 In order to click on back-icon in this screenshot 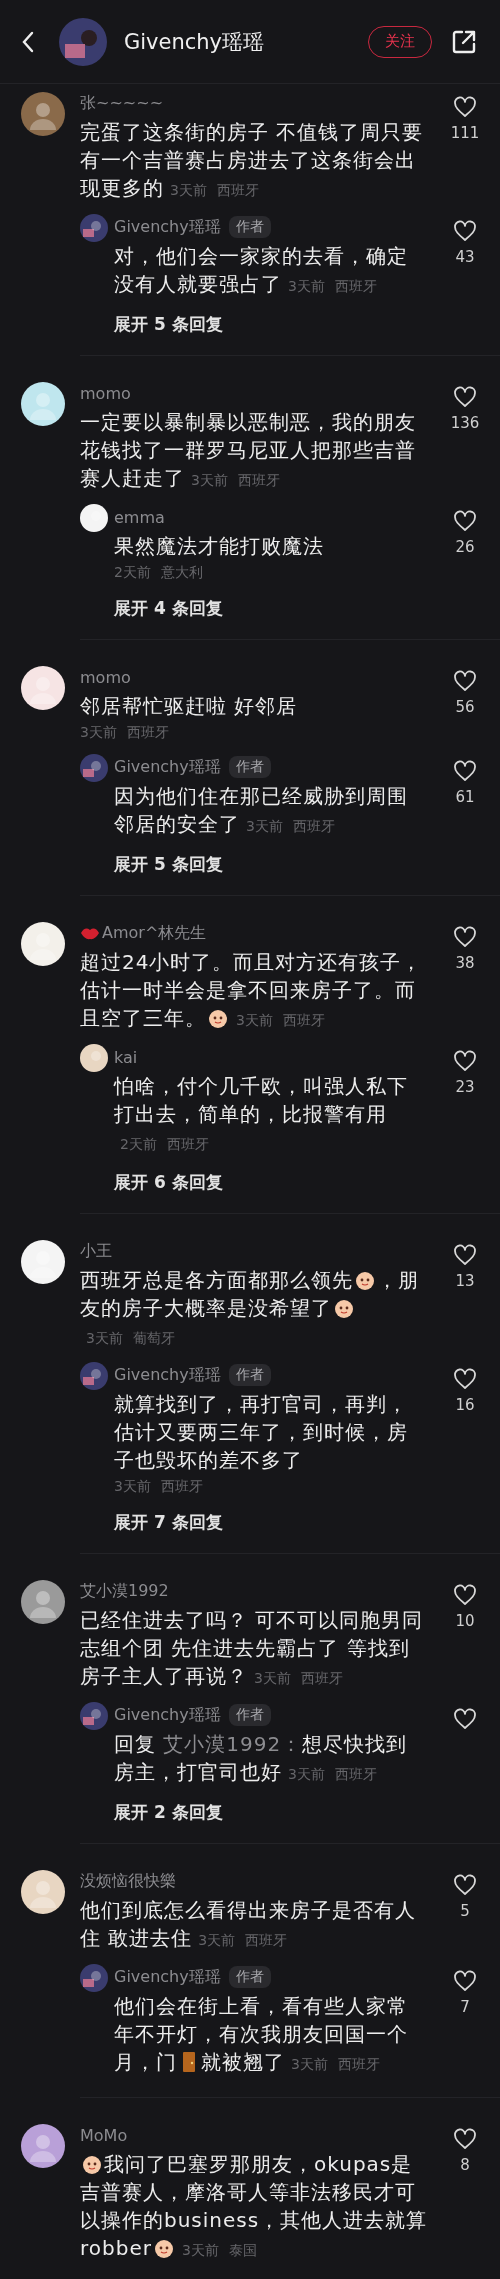, I will do `click(28, 41)`.